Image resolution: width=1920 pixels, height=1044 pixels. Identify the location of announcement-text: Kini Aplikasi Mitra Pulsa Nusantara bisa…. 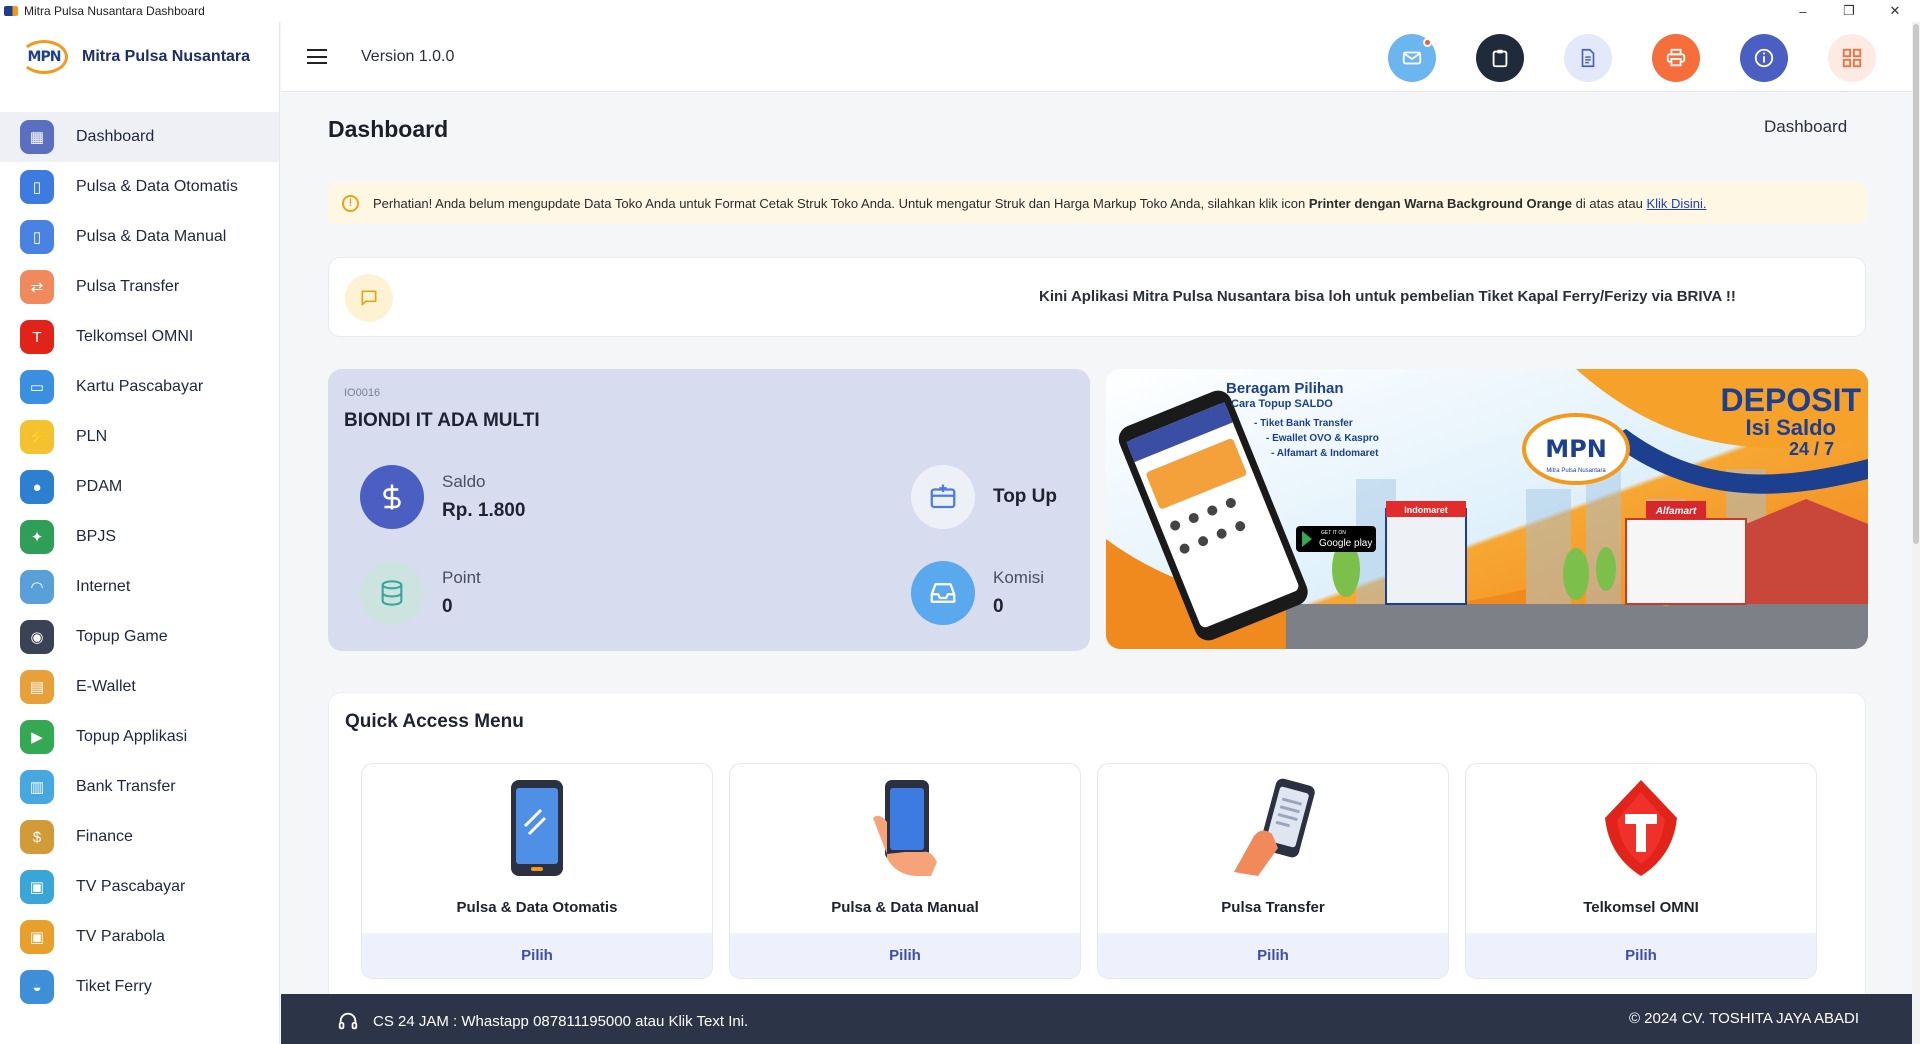
(1387, 296).